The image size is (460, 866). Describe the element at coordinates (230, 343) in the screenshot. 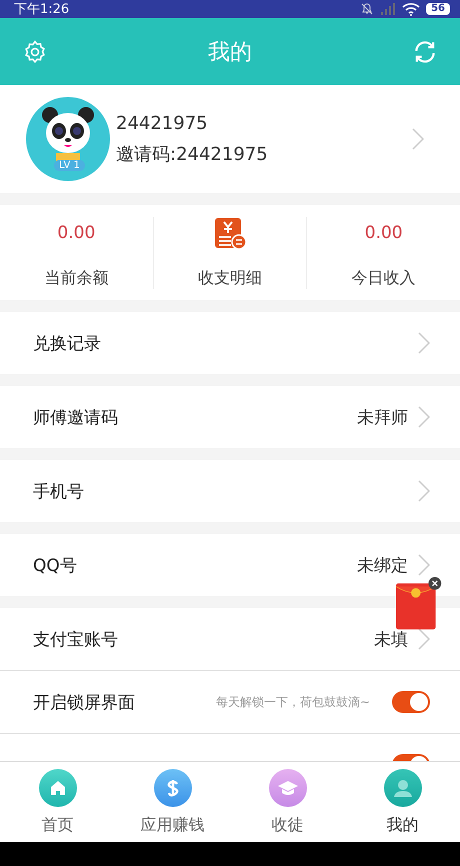

I see `menu-row: 兑换记录` at that location.